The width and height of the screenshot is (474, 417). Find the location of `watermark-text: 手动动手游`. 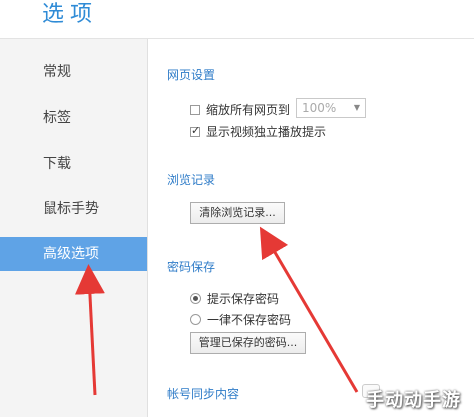

watermark-text: 手动动手游 is located at coordinates (413, 400).